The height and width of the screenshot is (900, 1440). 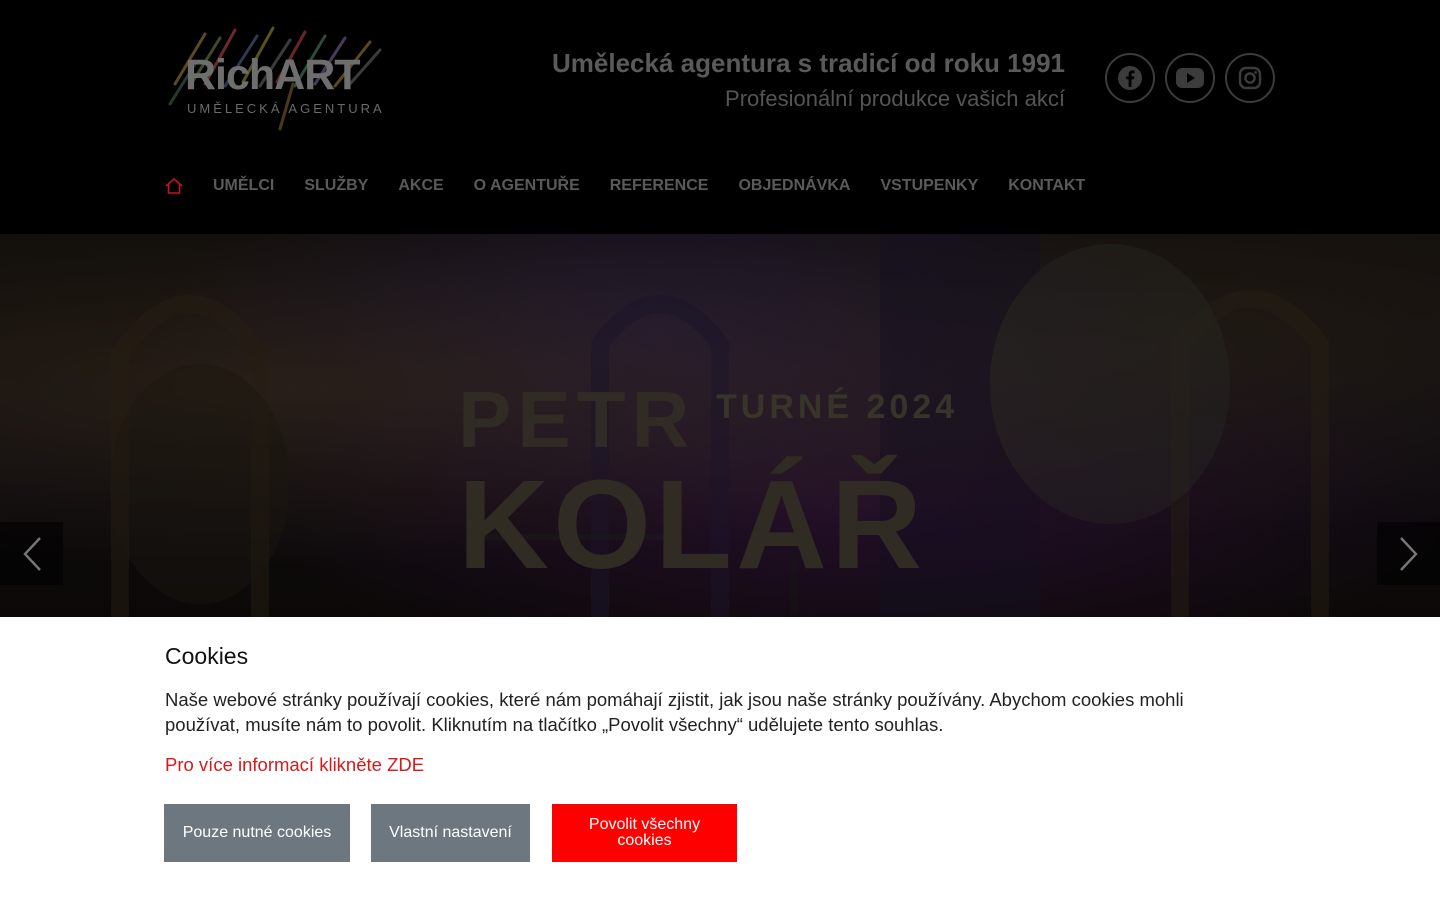 What do you see at coordinates (895, 98) in the screenshot?
I see `tagline-sub: Profesionální produkce vašich akcí` at bounding box center [895, 98].